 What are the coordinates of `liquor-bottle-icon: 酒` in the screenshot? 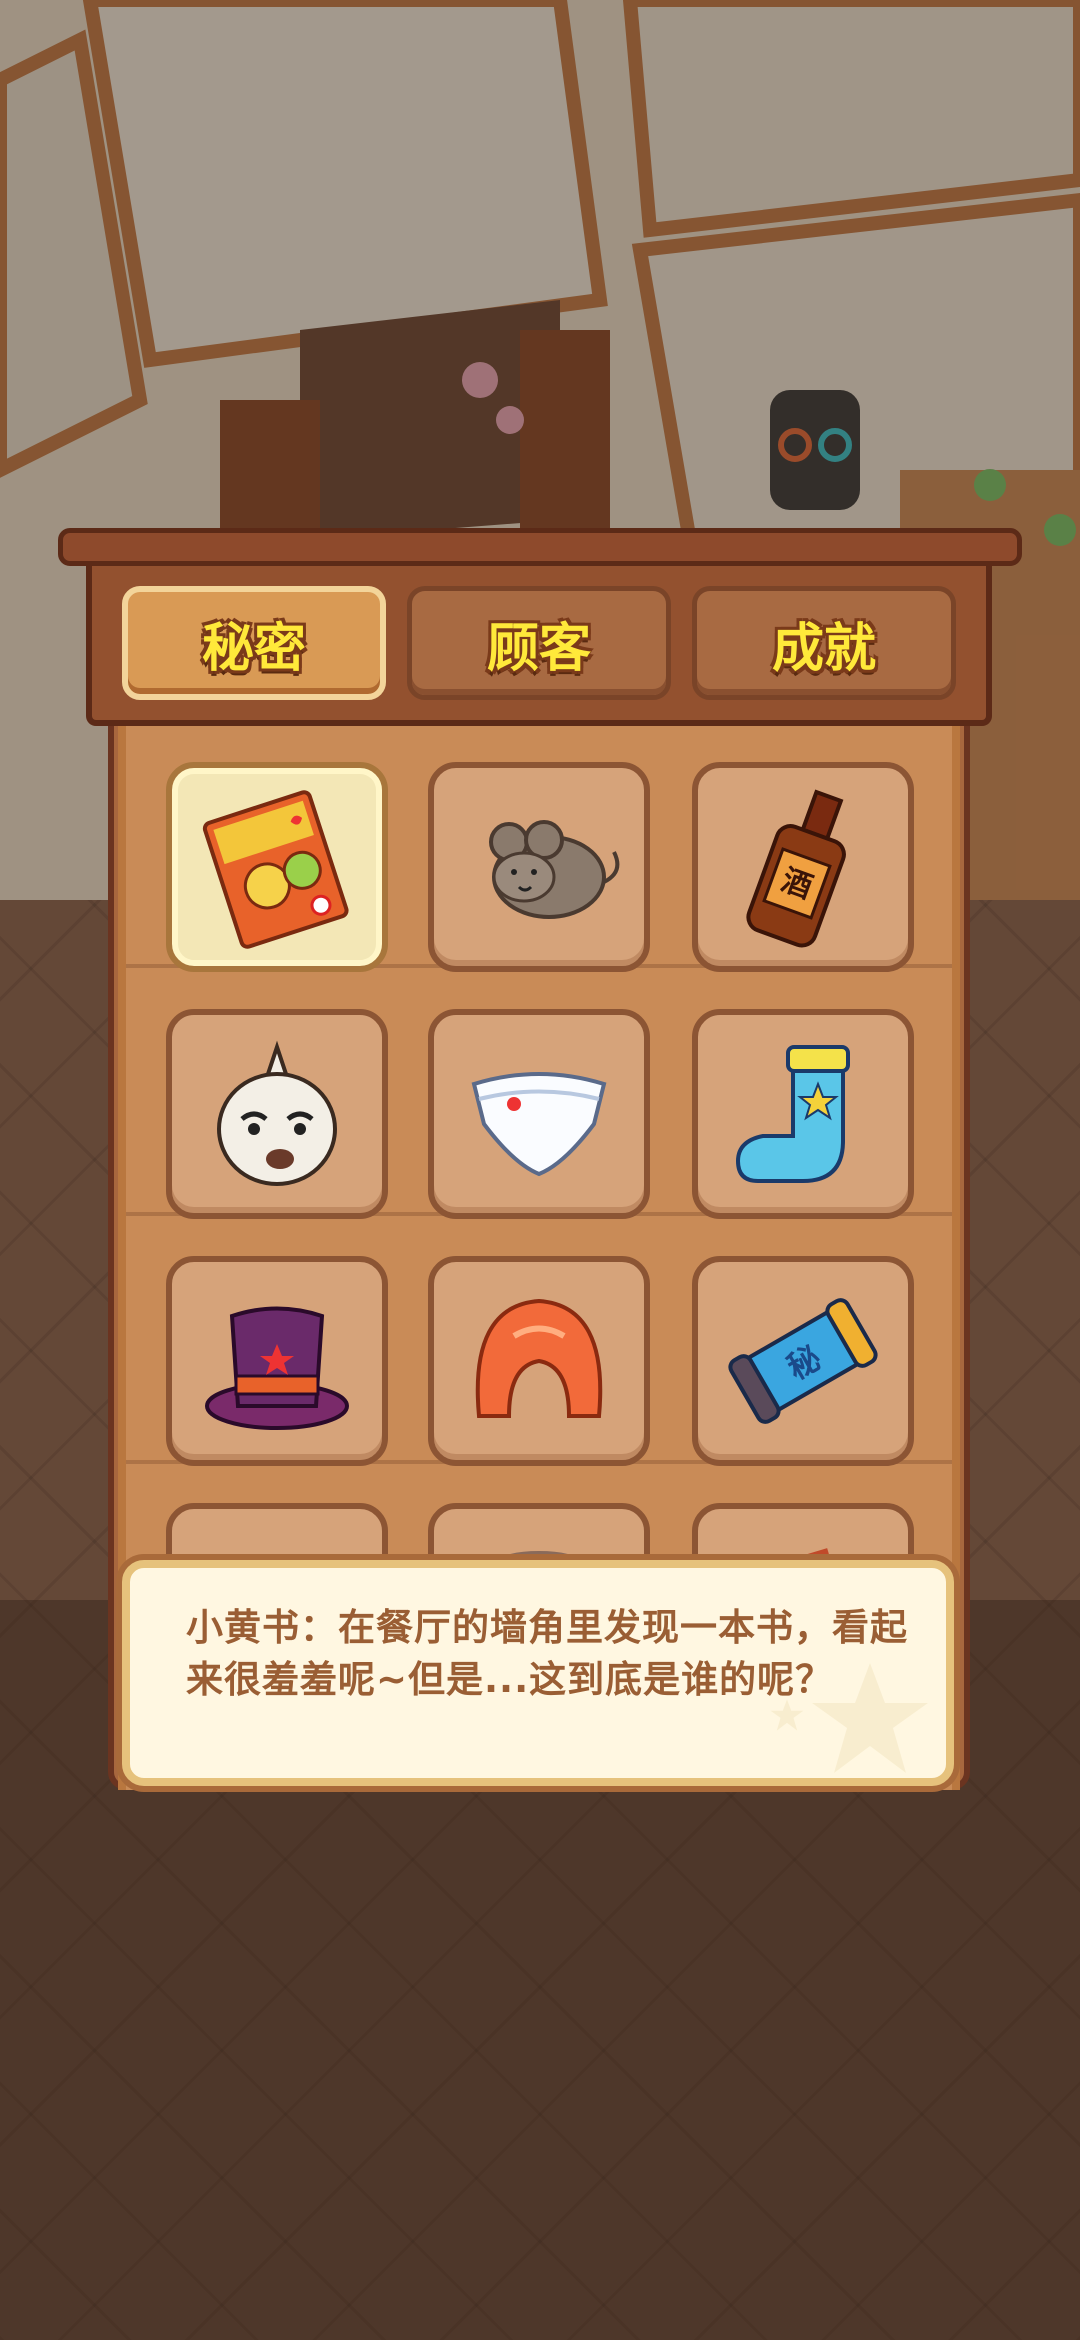 It's located at (796, 868).